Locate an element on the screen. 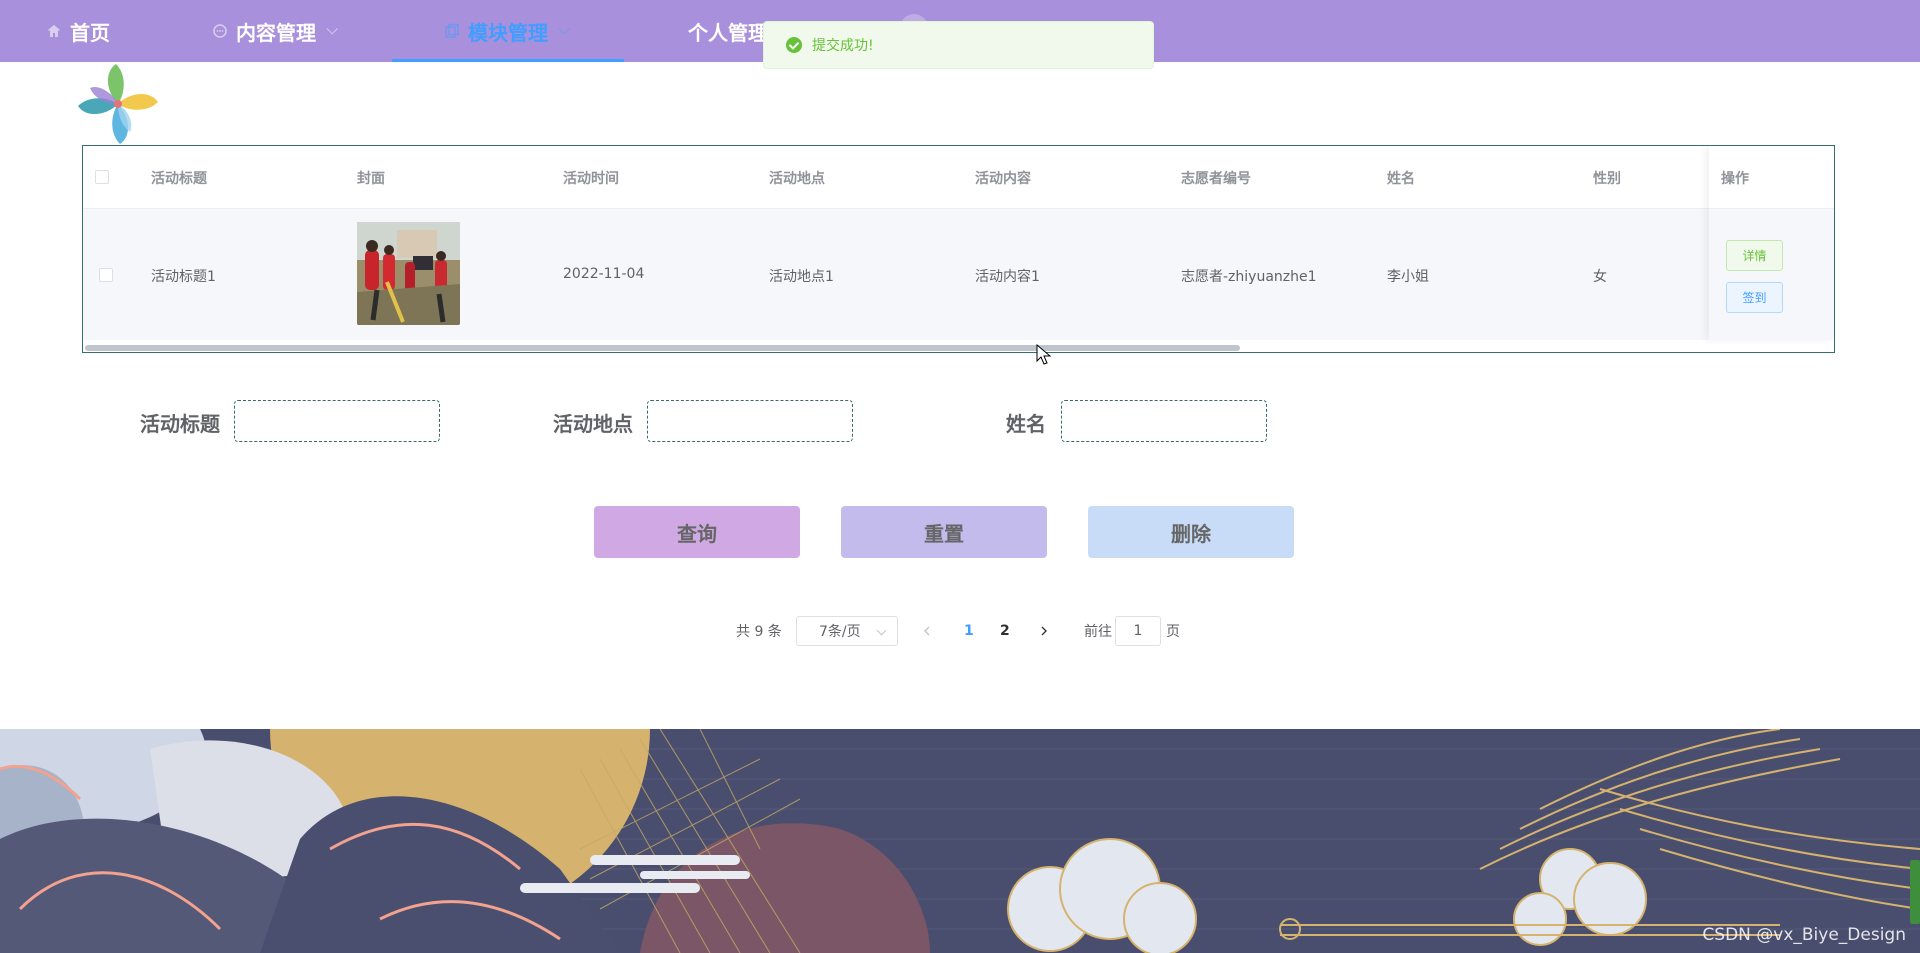  nav-personal-management: 个人管理 is located at coordinates (728, 31).